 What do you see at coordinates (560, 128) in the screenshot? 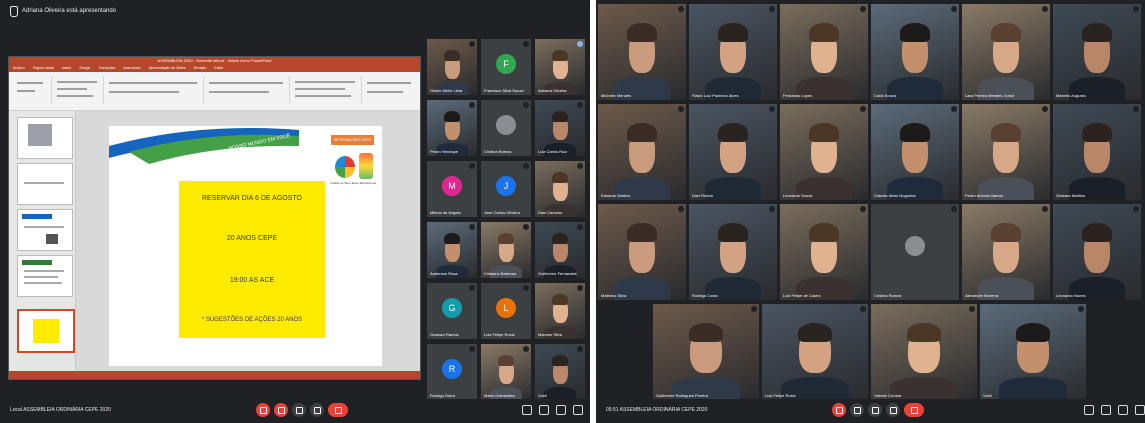
I see `participant-tile: Luiz Carlos Ruiz` at bounding box center [560, 128].